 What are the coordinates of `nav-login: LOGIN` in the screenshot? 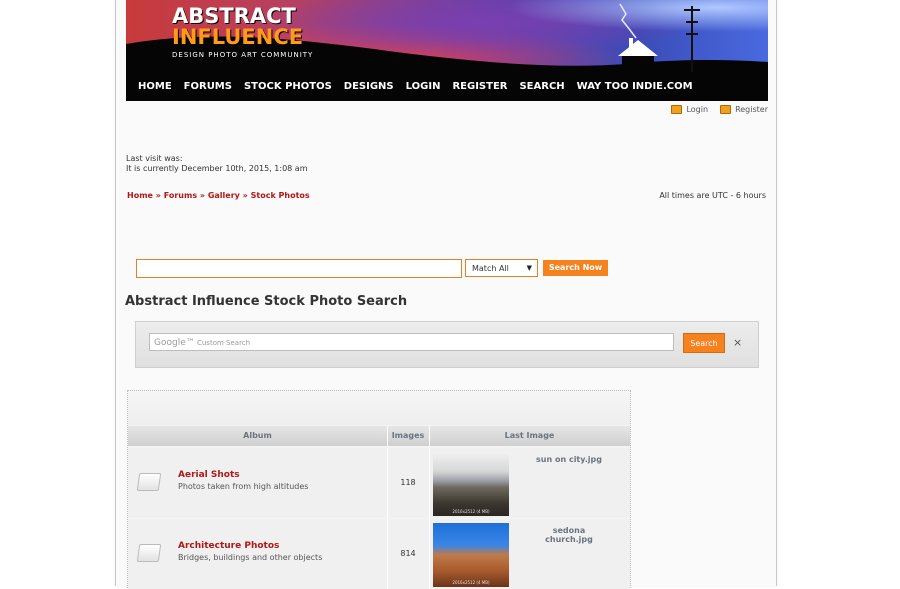 It's located at (423, 86).